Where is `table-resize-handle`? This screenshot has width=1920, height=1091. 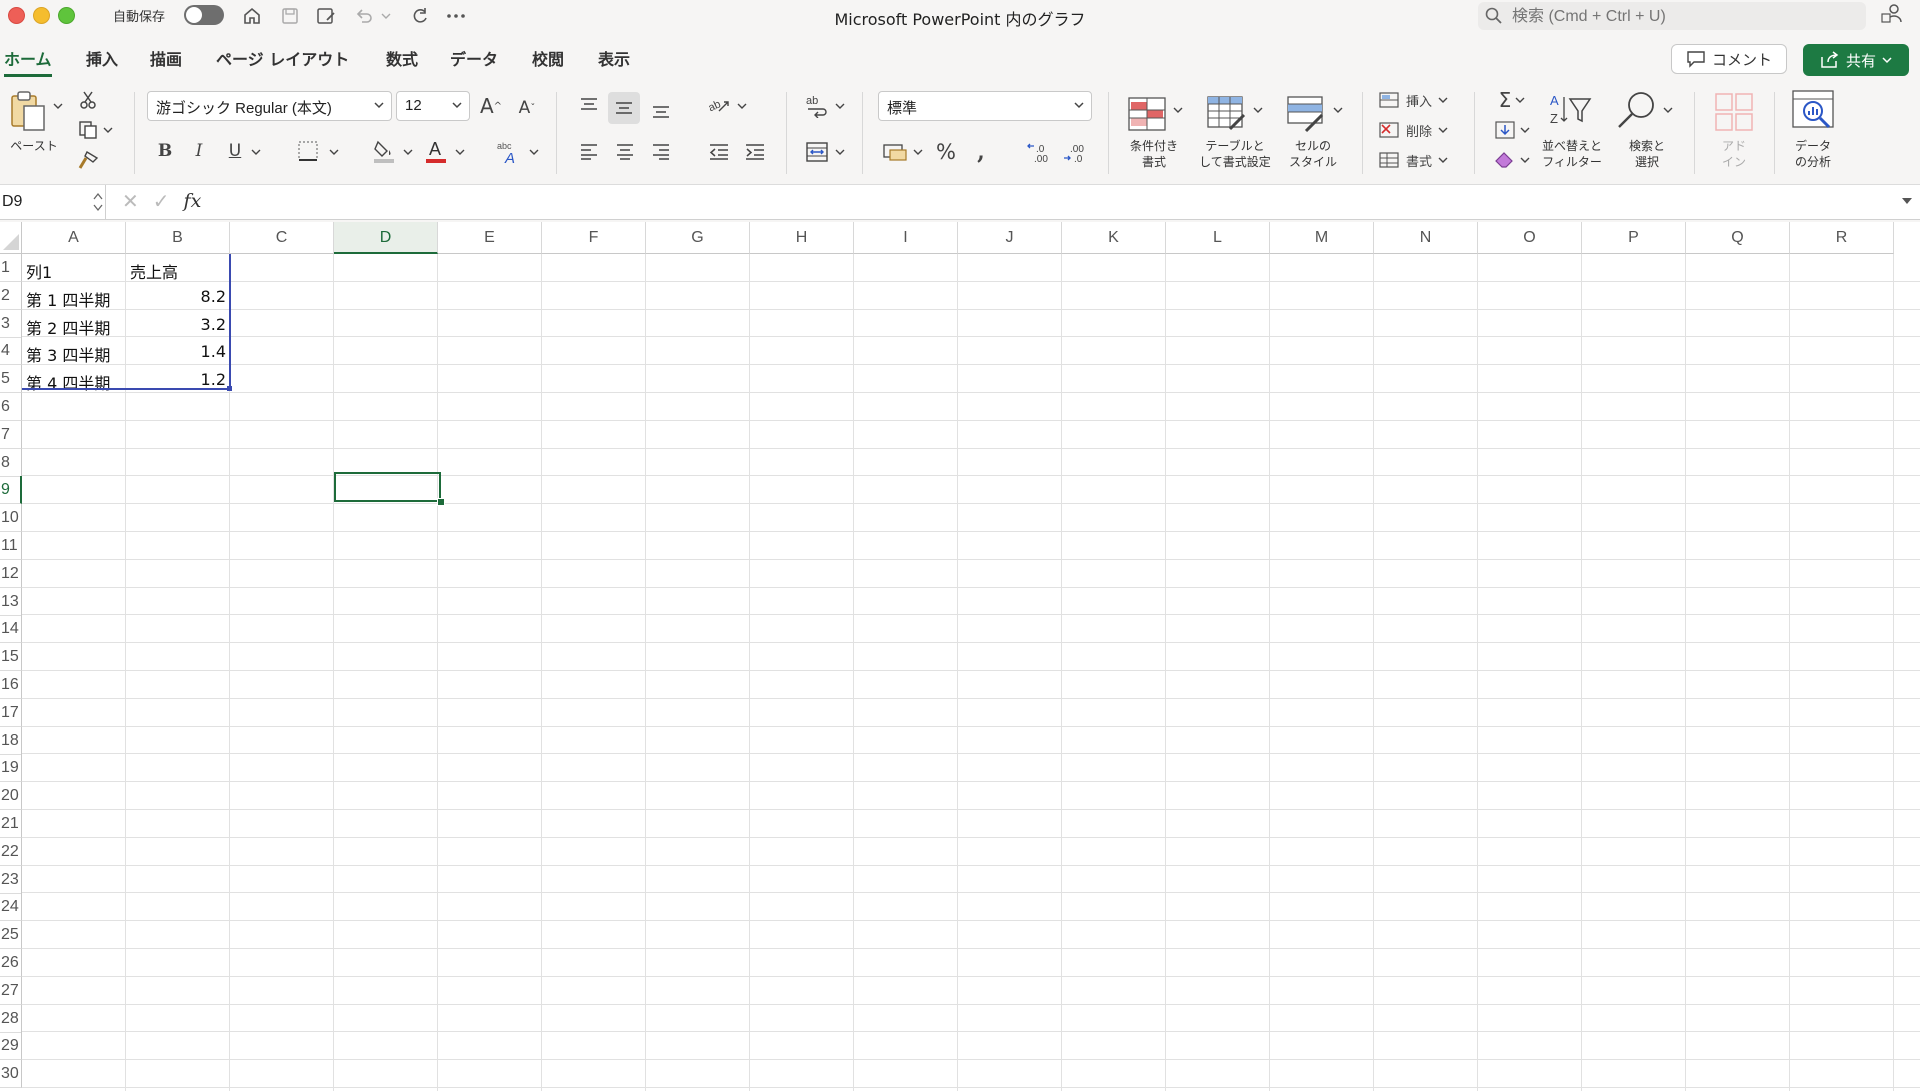
table-resize-handle is located at coordinates (229, 388).